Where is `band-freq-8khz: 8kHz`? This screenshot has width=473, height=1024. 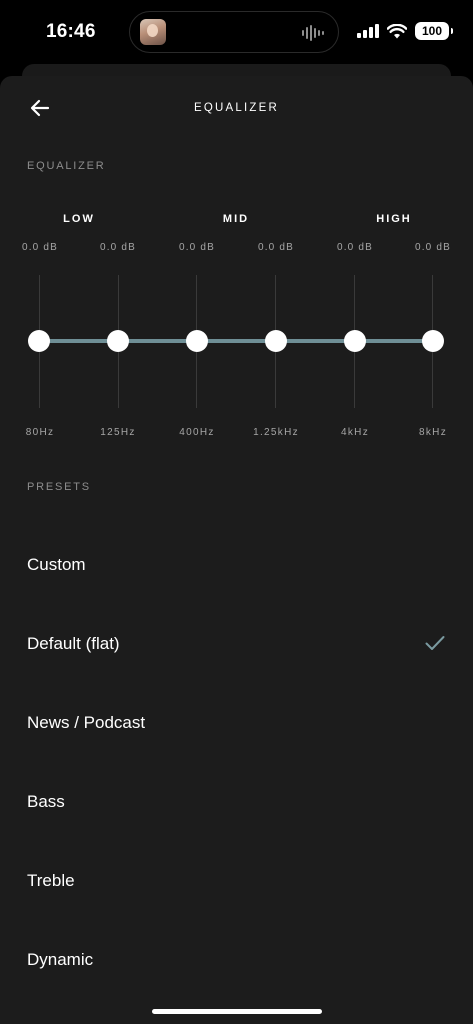
band-freq-8khz: 8kHz is located at coordinates (433, 432).